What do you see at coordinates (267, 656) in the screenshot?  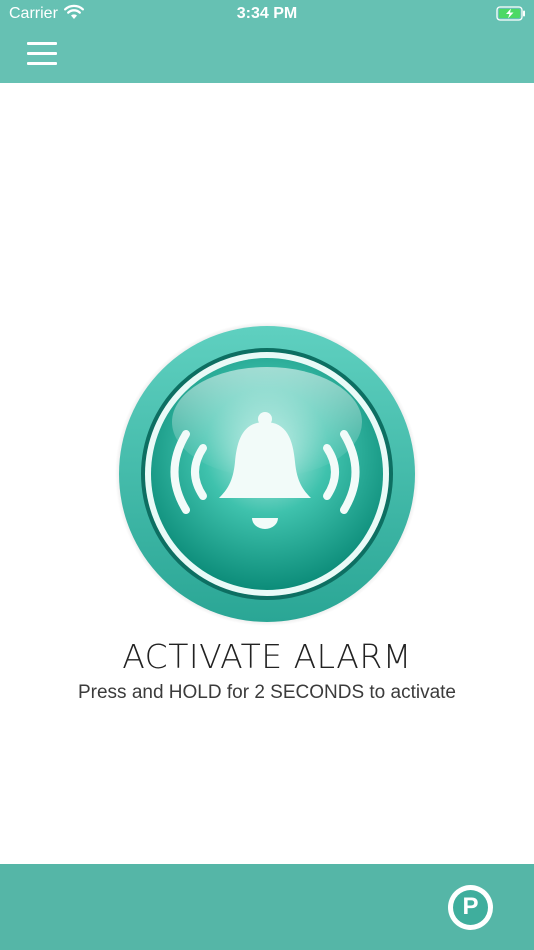 I see `page-title: ACTIVATE ALARM` at bounding box center [267, 656].